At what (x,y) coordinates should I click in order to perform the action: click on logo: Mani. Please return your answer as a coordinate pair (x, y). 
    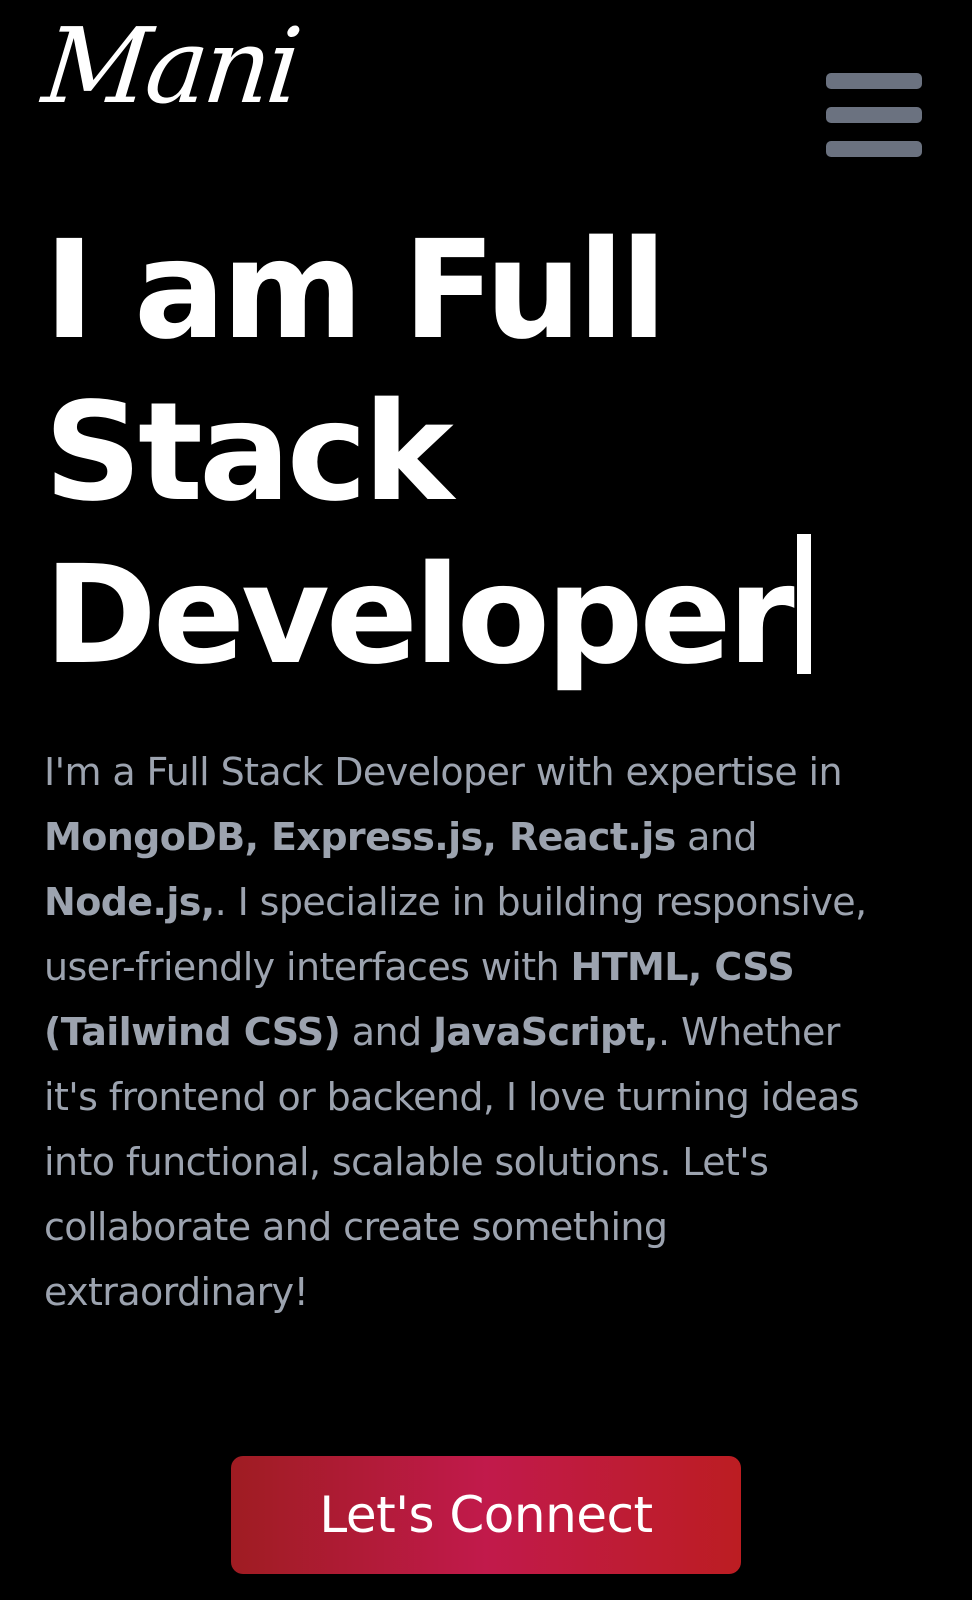
    Looking at the image, I should click on (171, 66).